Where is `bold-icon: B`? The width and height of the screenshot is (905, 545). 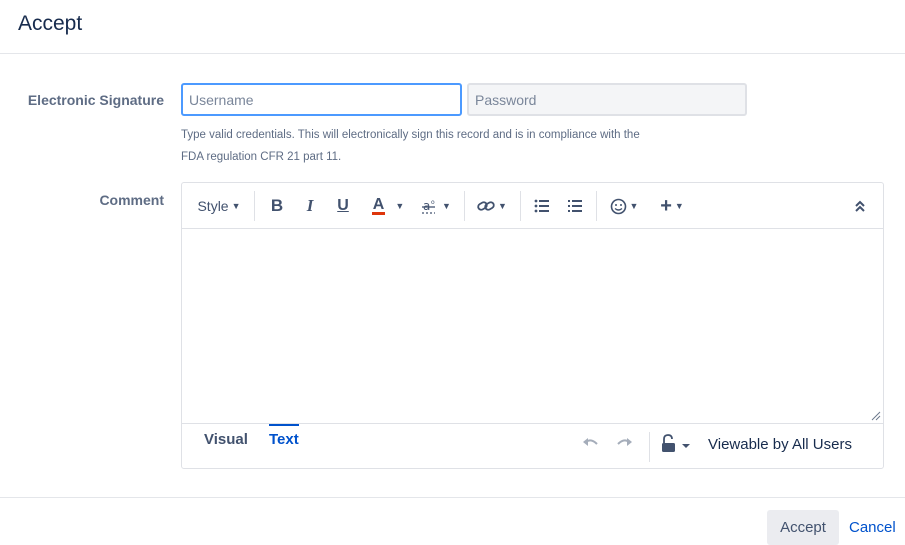 bold-icon: B is located at coordinates (277, 205).